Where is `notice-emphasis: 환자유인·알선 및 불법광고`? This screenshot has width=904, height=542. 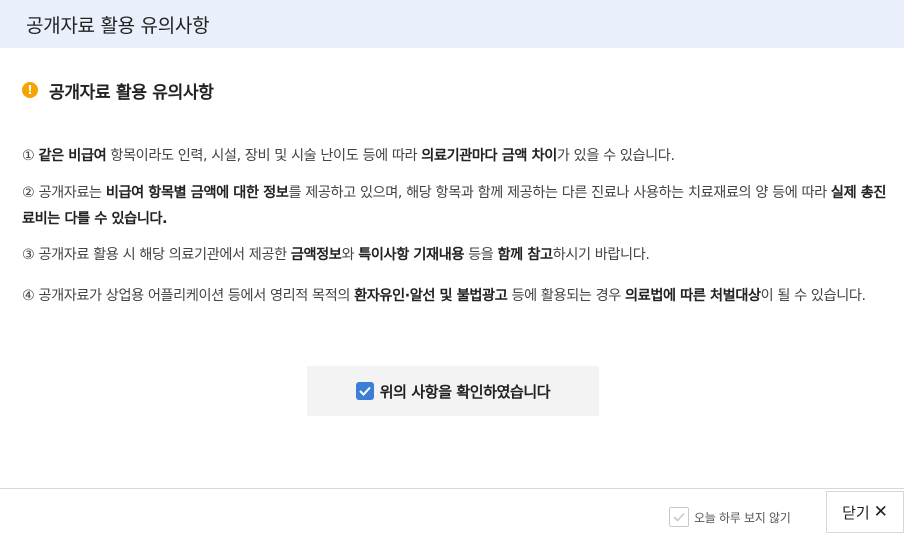 notice-emphasis: 환자유인·알선 및 불법광고 is located at coordinates (431, 296).